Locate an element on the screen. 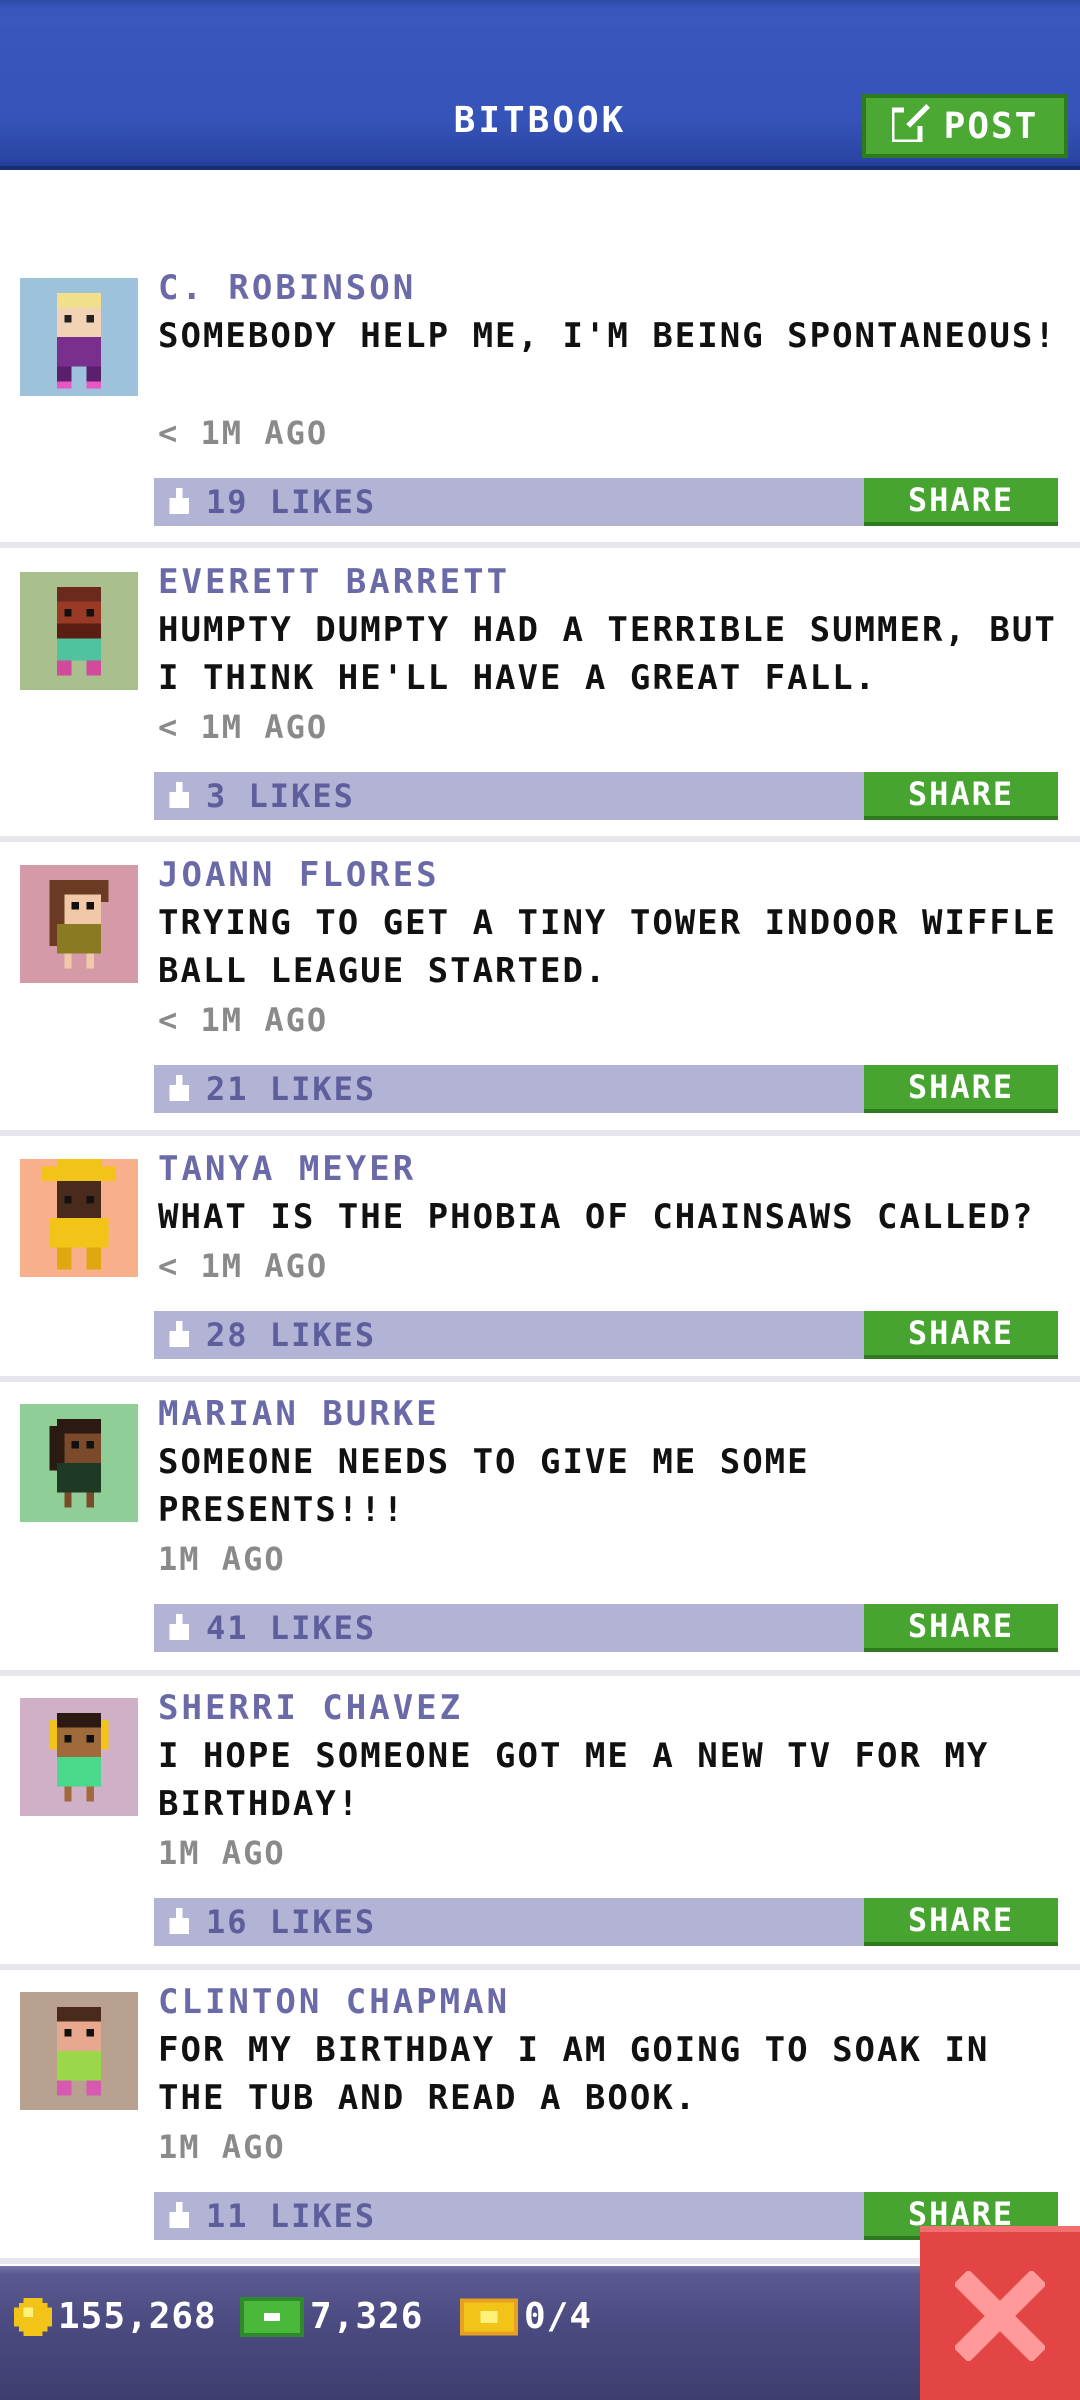  bux-icon is located at coordinates (272, 2316).